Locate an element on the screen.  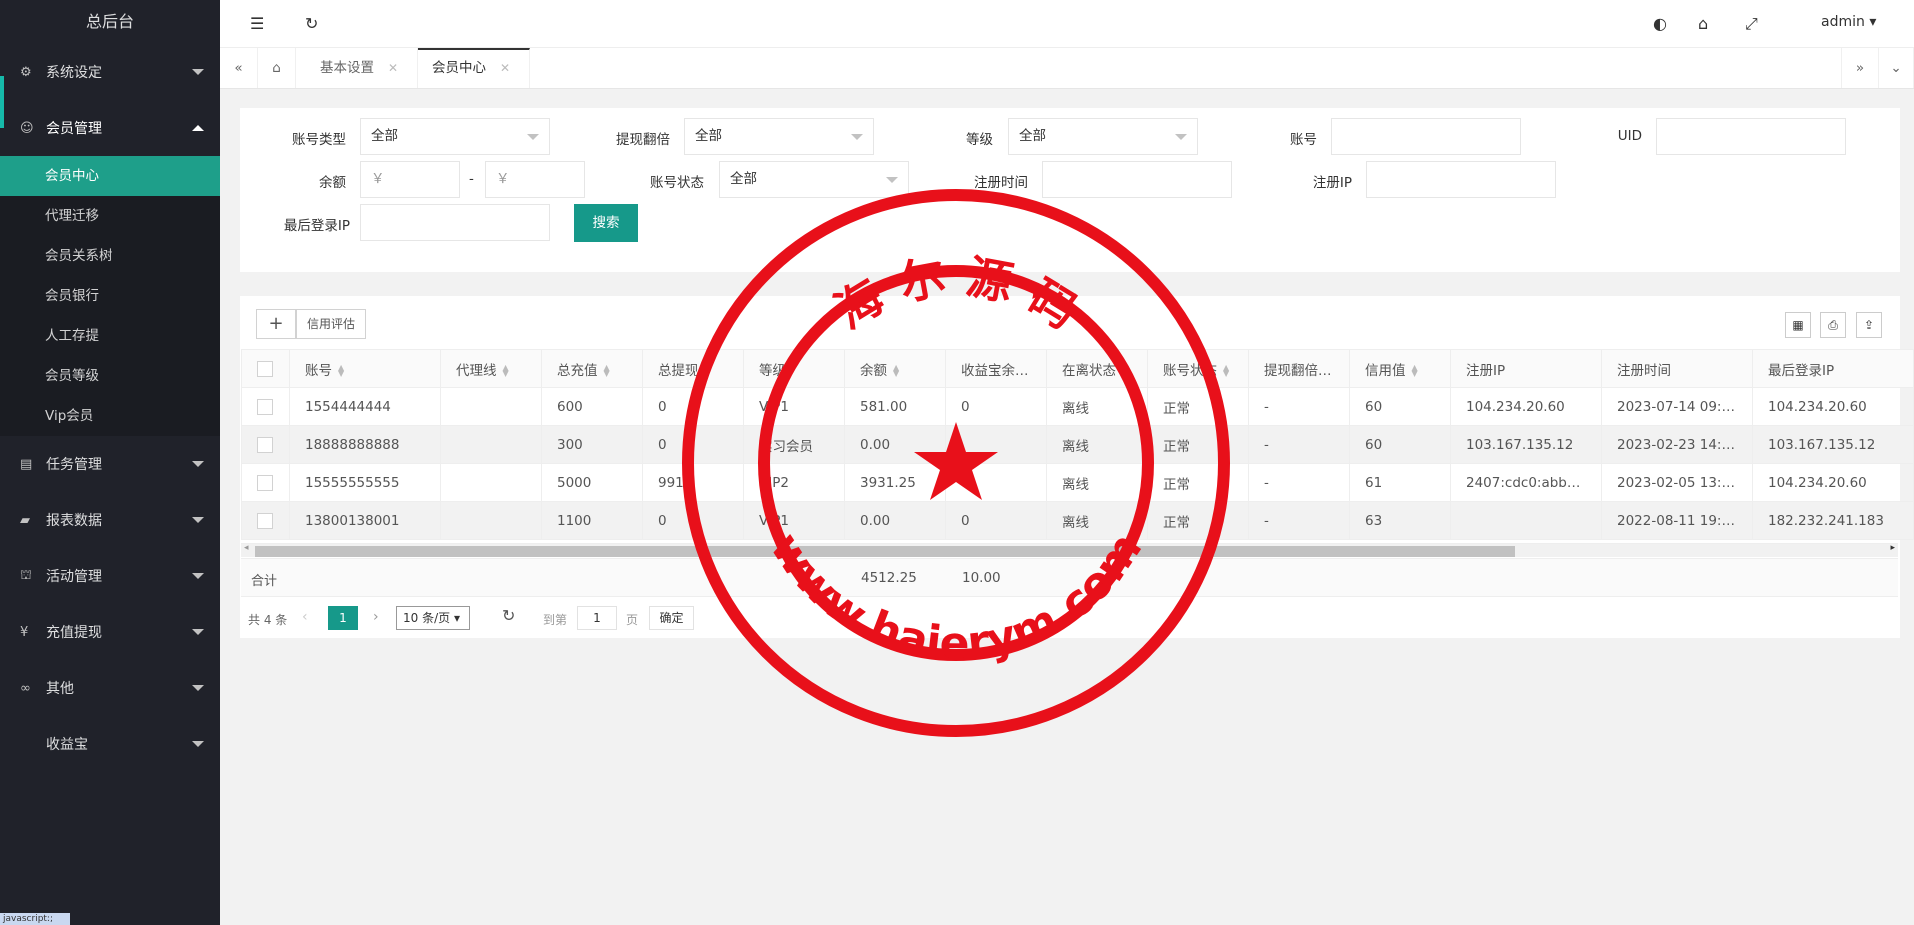
home-tab-icon: ⌂ is located at coordinates (277, 68).